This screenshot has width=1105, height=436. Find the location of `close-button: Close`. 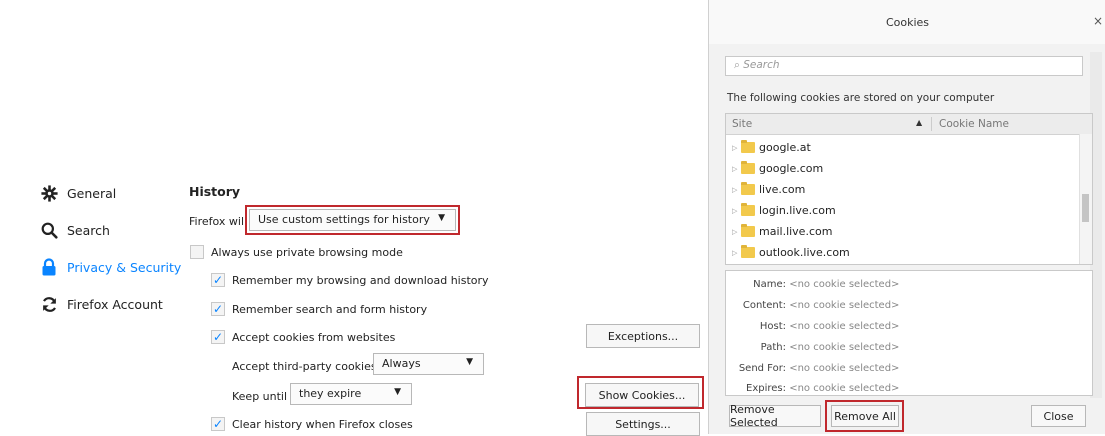

close-button: Close is located at coordinates (1058, 416).